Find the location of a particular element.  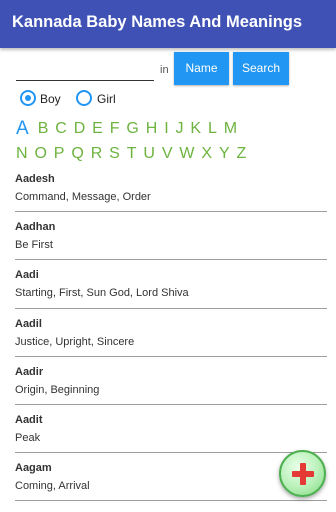

letter-p: P is located at coordinates (59, 154).